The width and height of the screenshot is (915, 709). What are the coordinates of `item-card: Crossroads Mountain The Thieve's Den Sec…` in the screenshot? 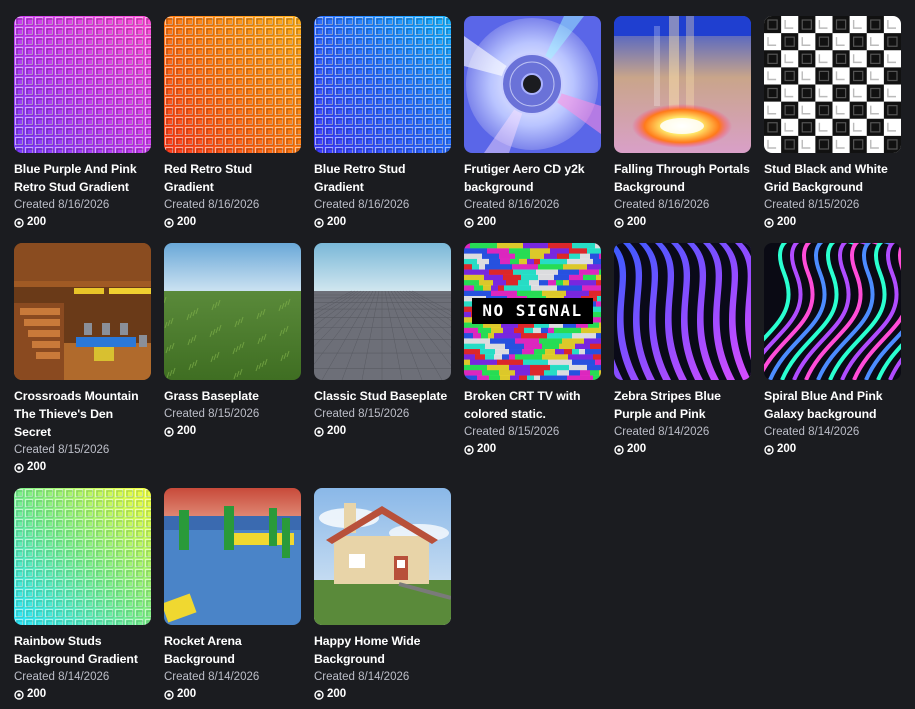 It's located at (82, 359).